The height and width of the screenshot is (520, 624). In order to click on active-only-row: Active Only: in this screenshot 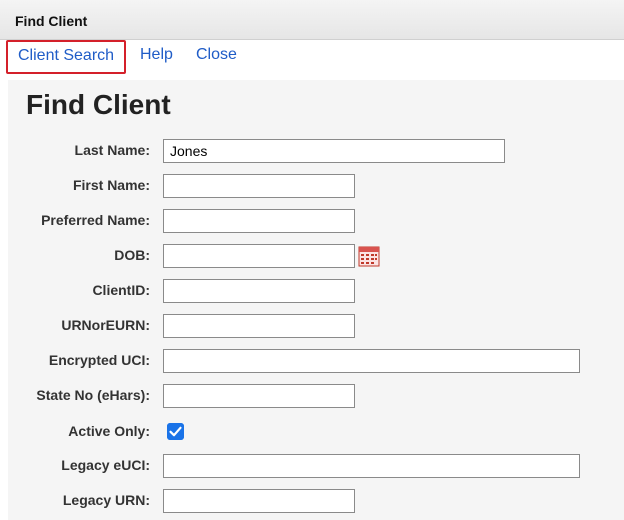, I will do `click(316, 432)`.